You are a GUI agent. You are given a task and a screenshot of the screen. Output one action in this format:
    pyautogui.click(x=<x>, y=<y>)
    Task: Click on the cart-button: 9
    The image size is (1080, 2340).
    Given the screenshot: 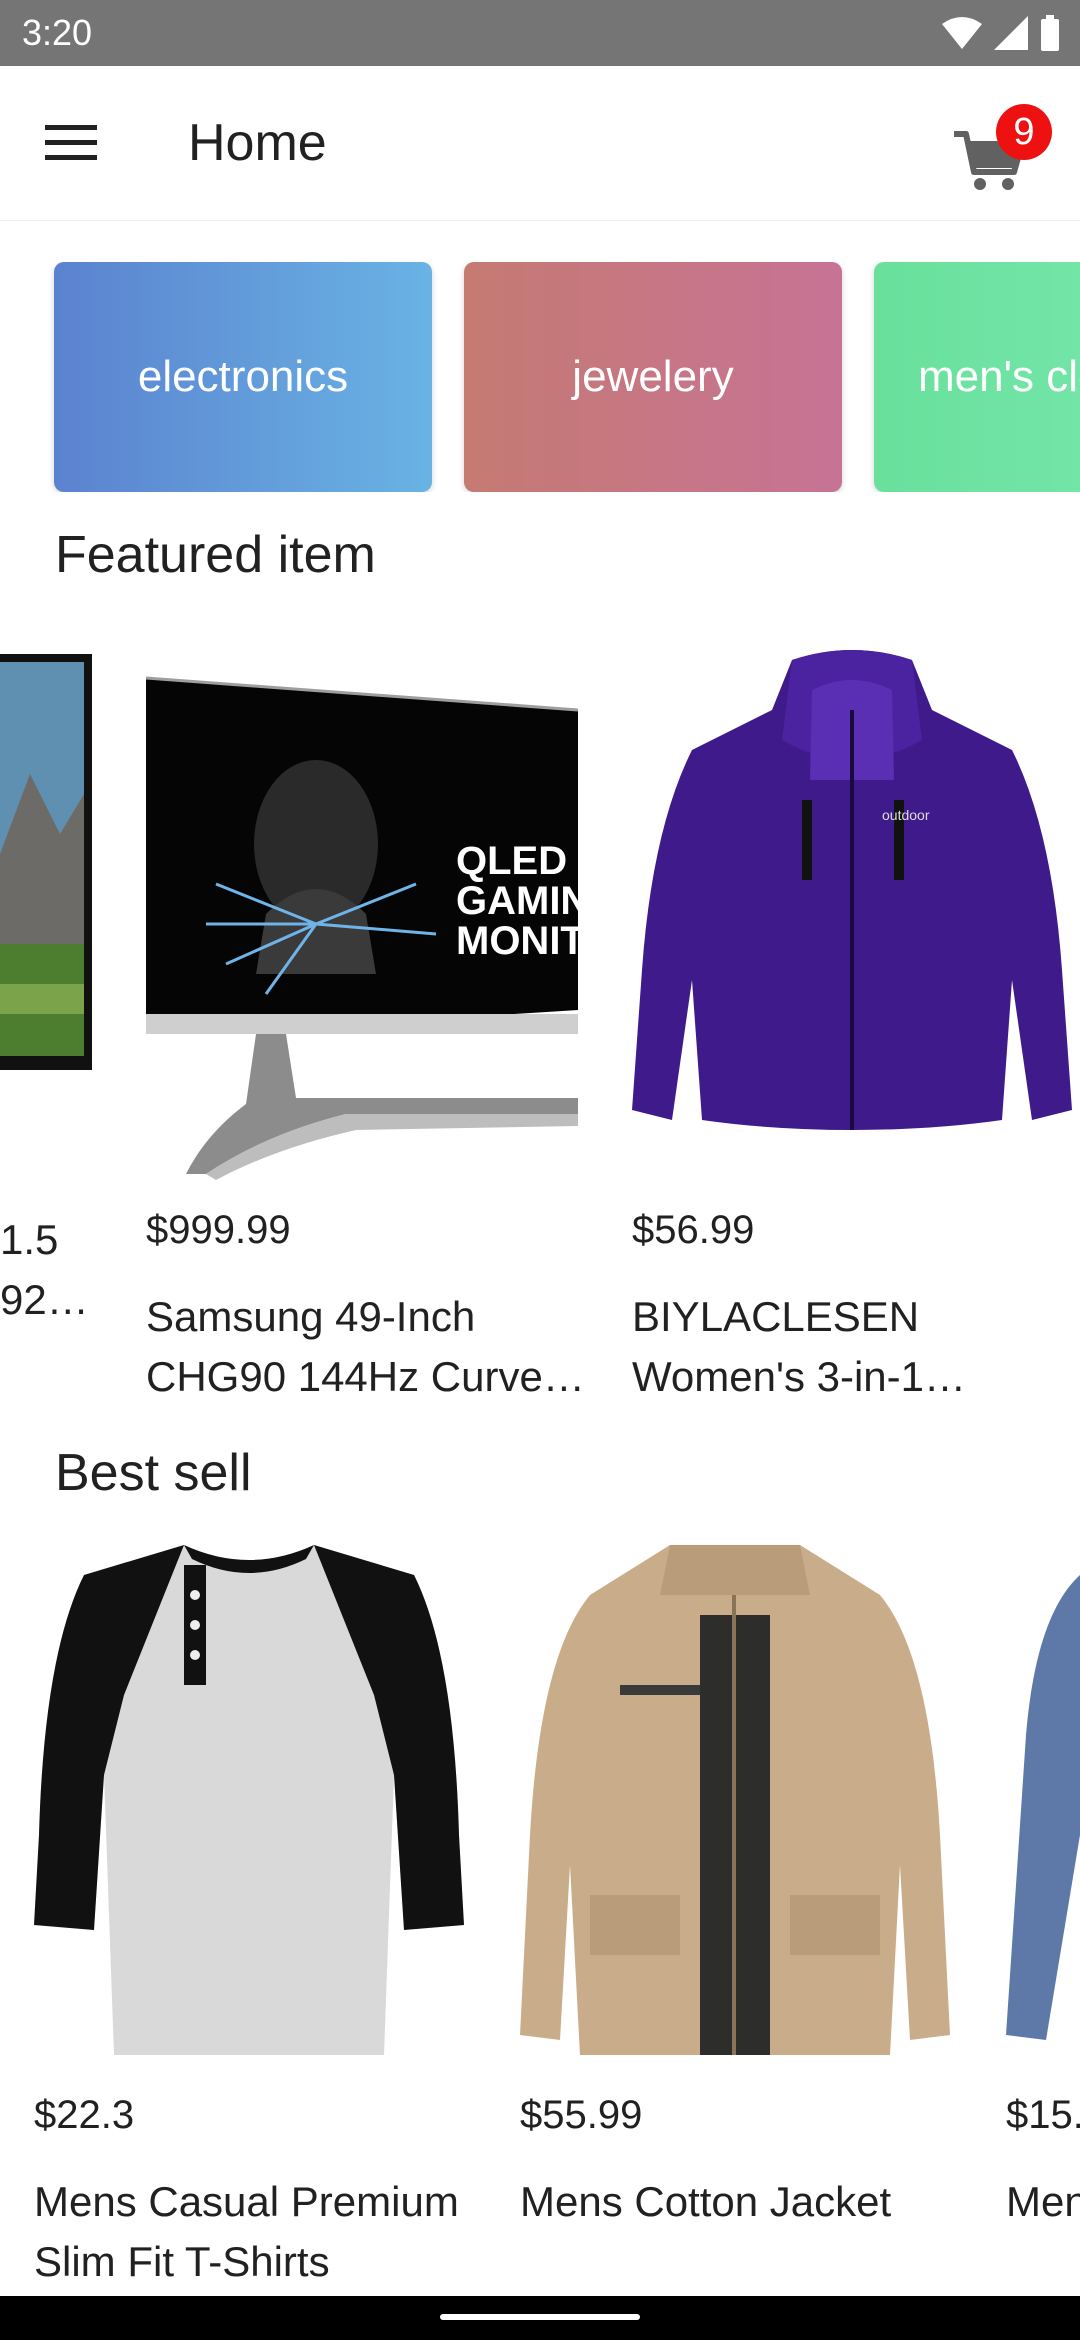 What is the action you would take?
    pyautogui.click(x=1003, y=150)
    